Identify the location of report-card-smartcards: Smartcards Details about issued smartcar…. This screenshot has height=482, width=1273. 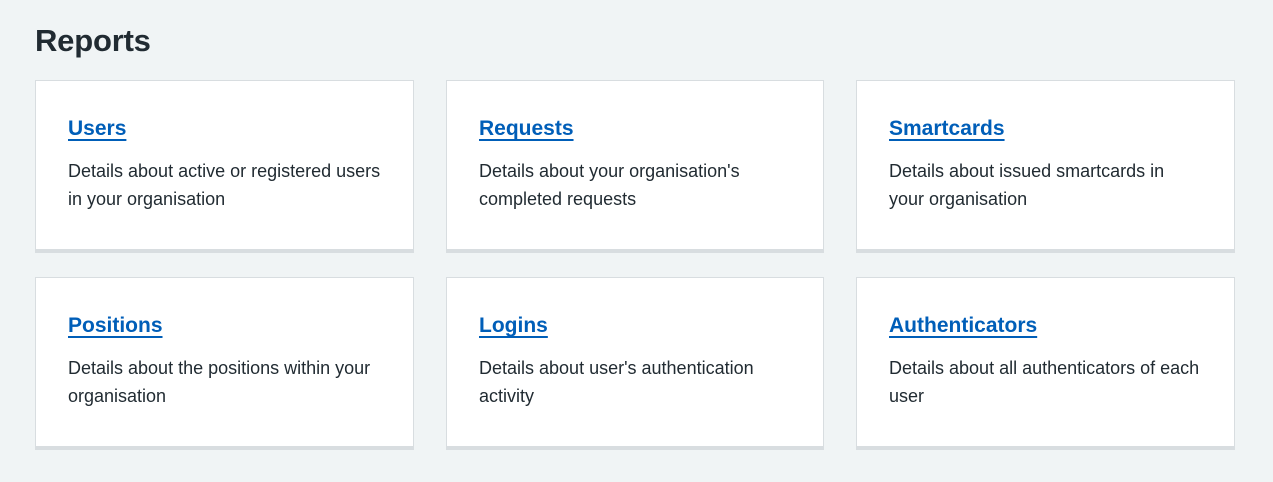
(1045, 166).